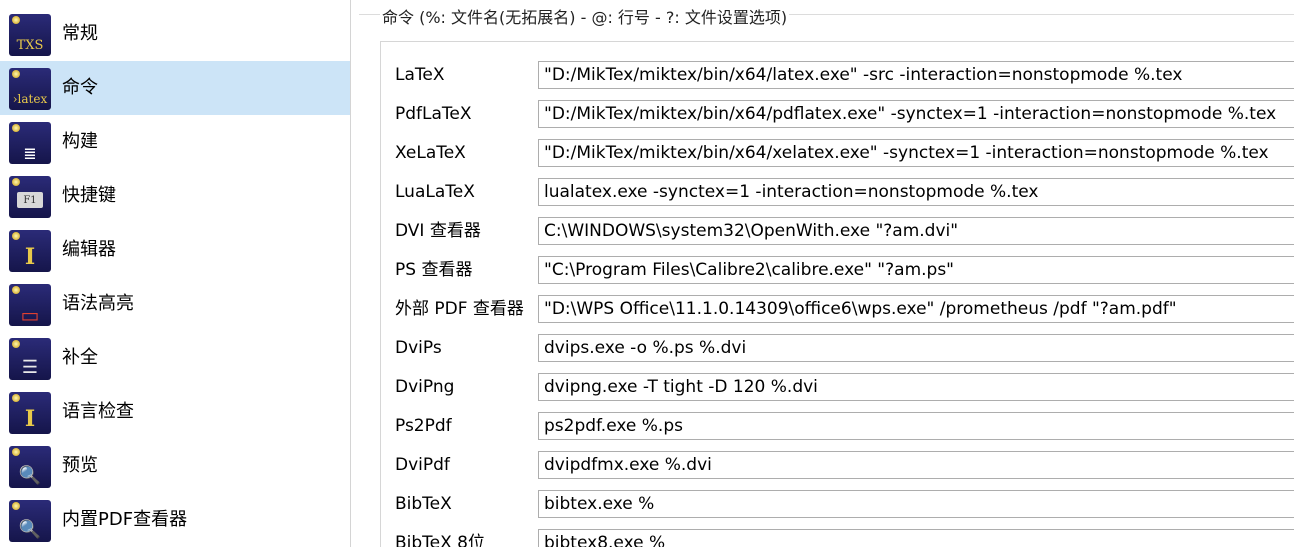  Describe the element at coordinates (434, 270) in the screenshot. I see `label-ps-viewer: PS 查看器` at that location.